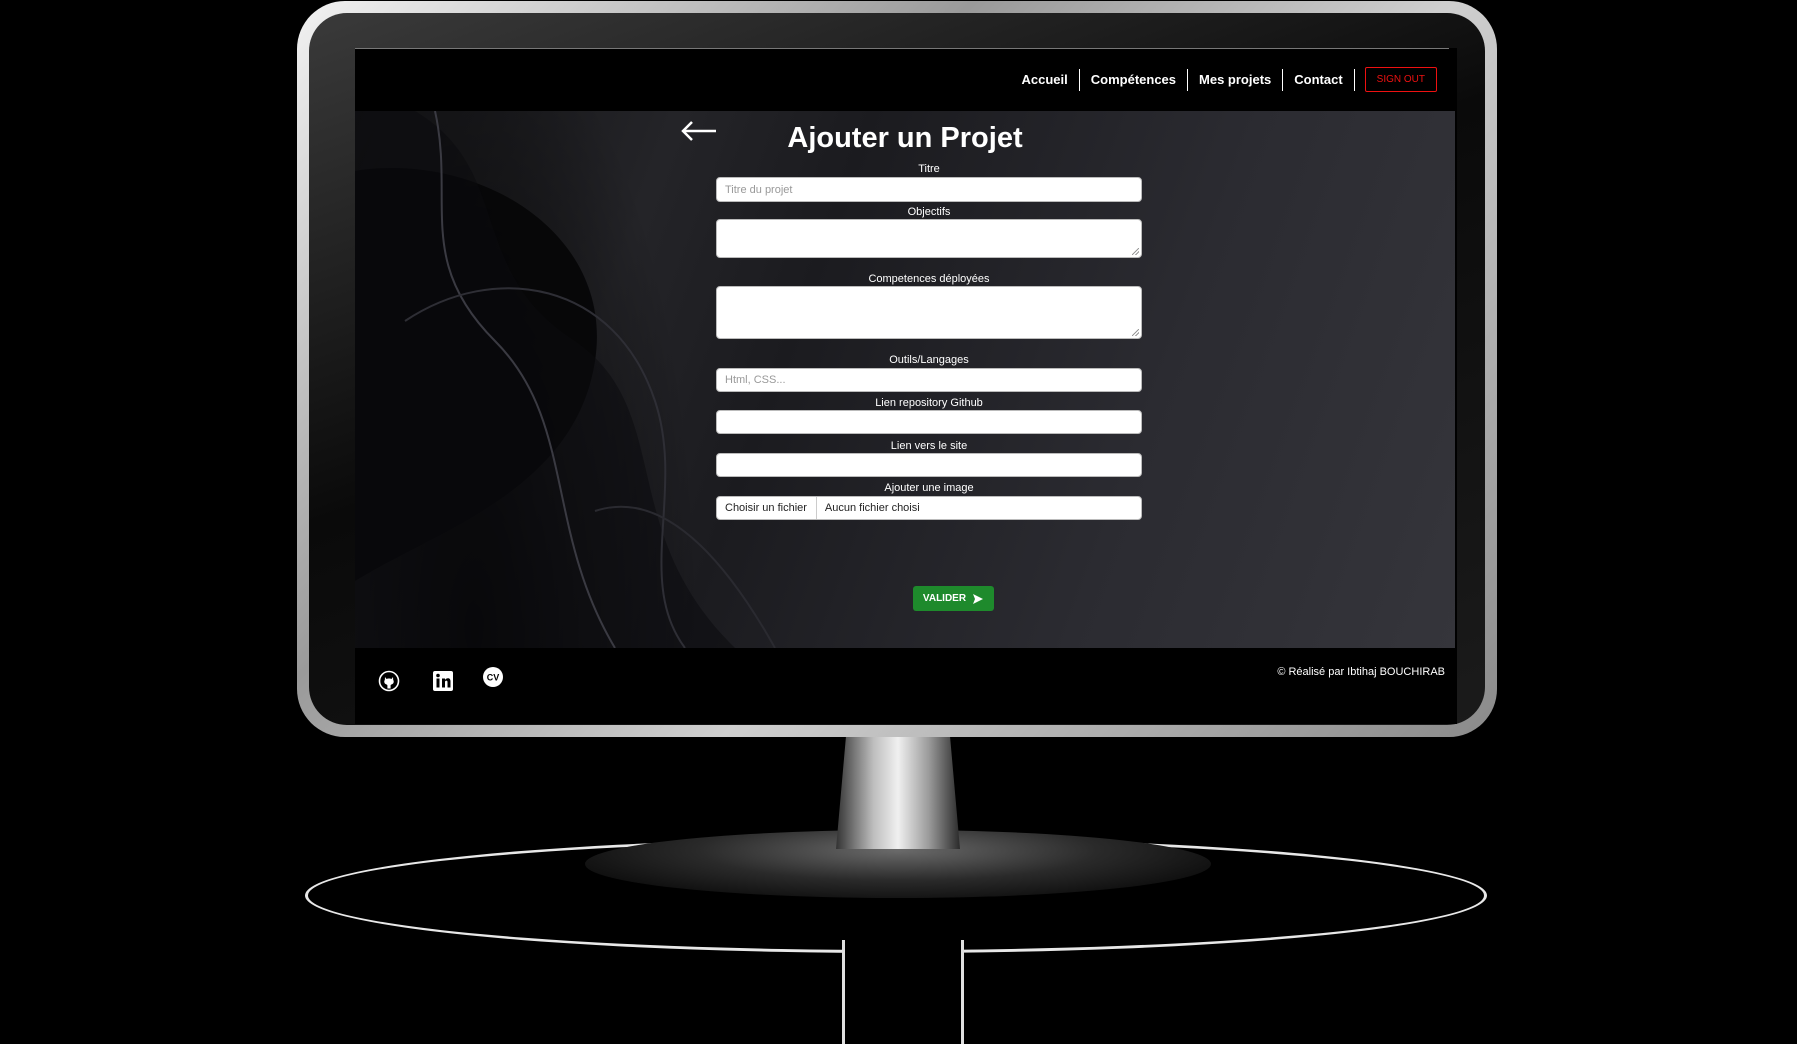 This screenshot has width=1797, height=1044. I want to click on label-outils: Outils/Langages, so click(929, 360).